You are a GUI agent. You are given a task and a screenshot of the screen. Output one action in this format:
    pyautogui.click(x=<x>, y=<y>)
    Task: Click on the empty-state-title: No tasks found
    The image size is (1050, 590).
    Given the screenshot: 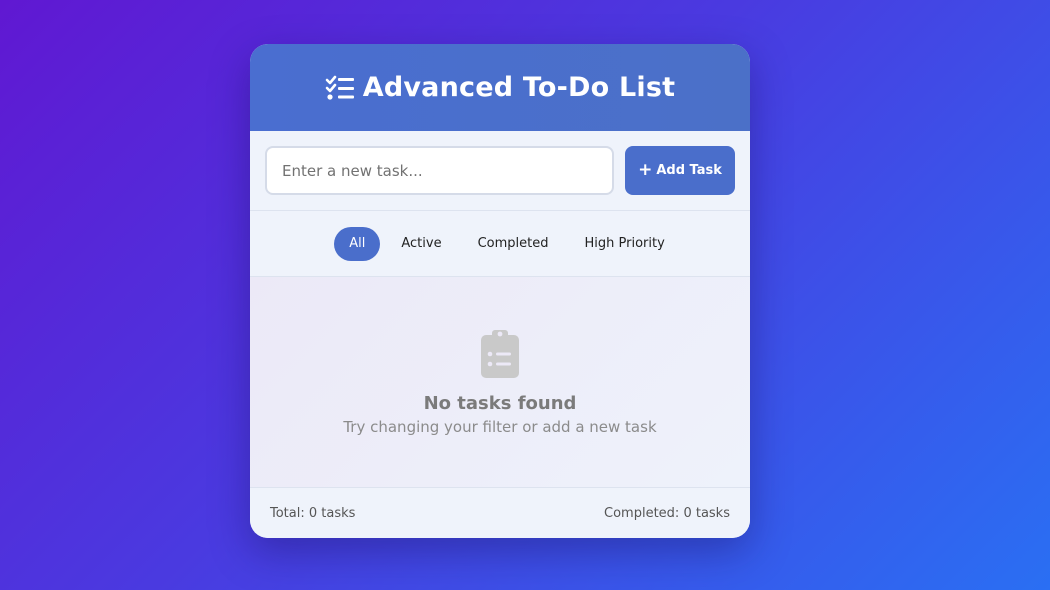 What is the action you would take?
    pyautogui.click(x=500, y=403)
    